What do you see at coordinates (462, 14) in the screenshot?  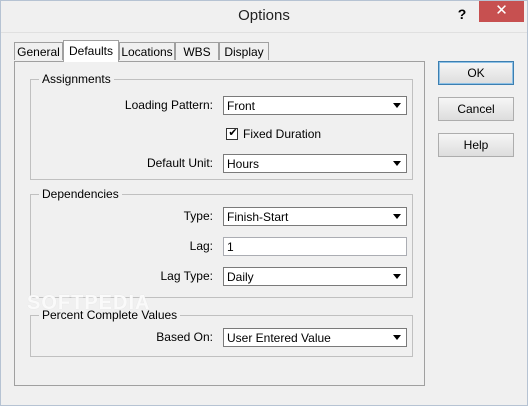 I see `help-question-icon: ?` at bounding box center [462, 14].